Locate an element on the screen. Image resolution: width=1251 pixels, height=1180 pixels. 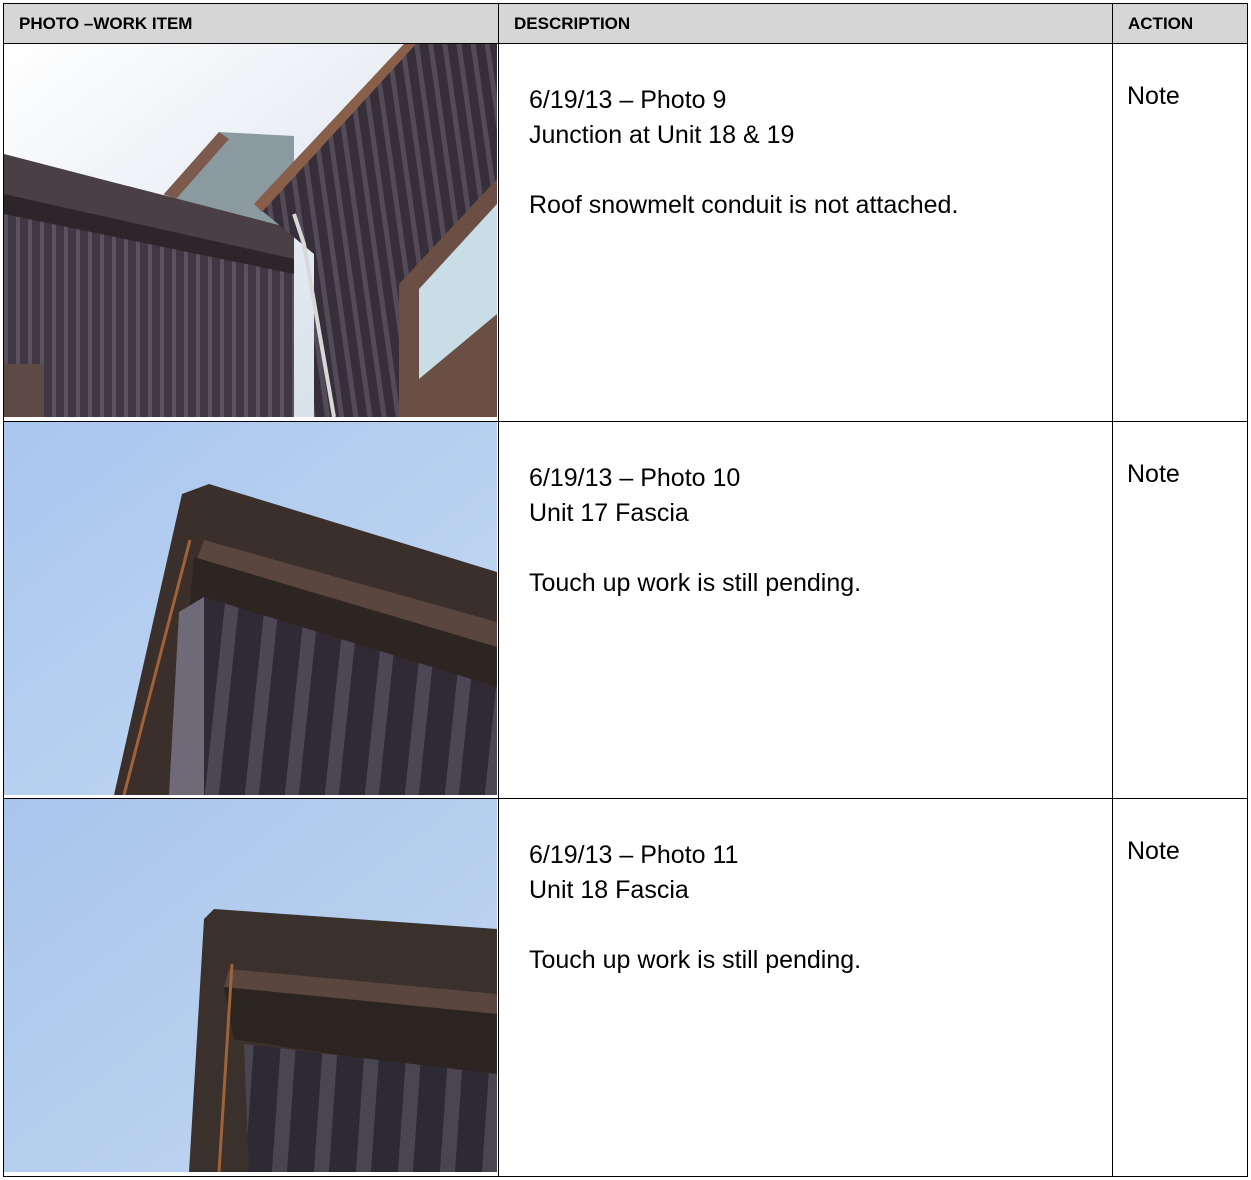
table-header-row: PHOTO –WORK ITEM DESCRIPTION ACTION is located at coordinates (625, 23).